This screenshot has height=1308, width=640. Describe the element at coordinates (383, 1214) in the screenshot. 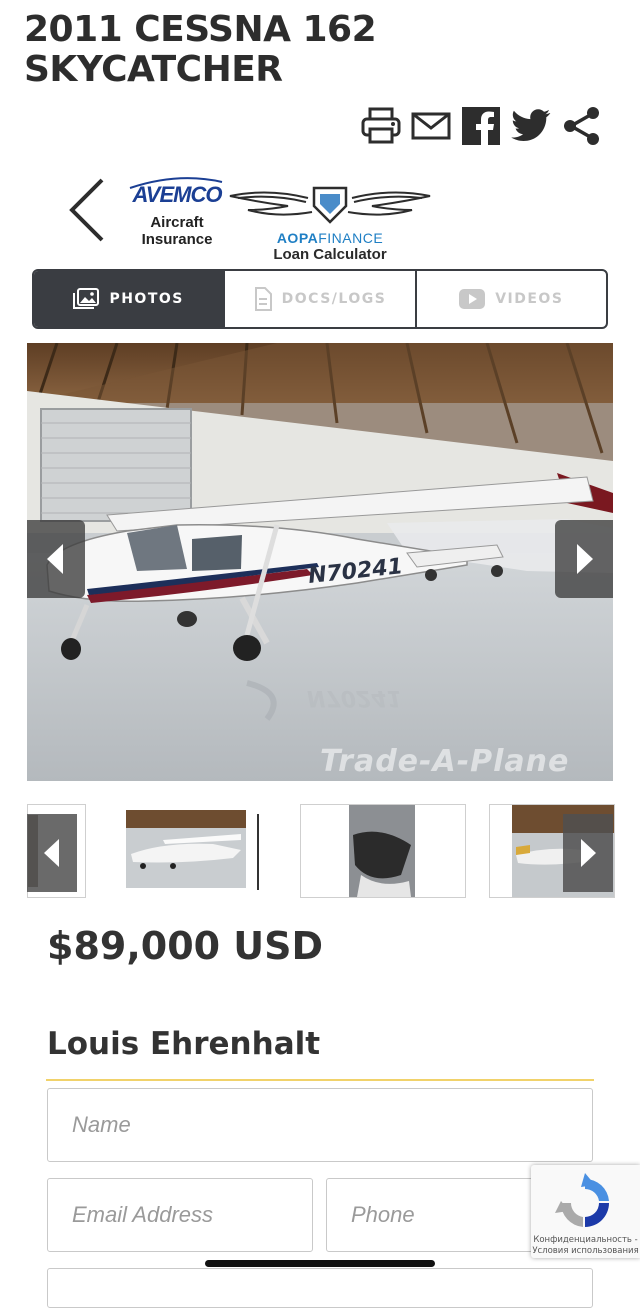

I see `phone-placeholder: Phone` at that location.